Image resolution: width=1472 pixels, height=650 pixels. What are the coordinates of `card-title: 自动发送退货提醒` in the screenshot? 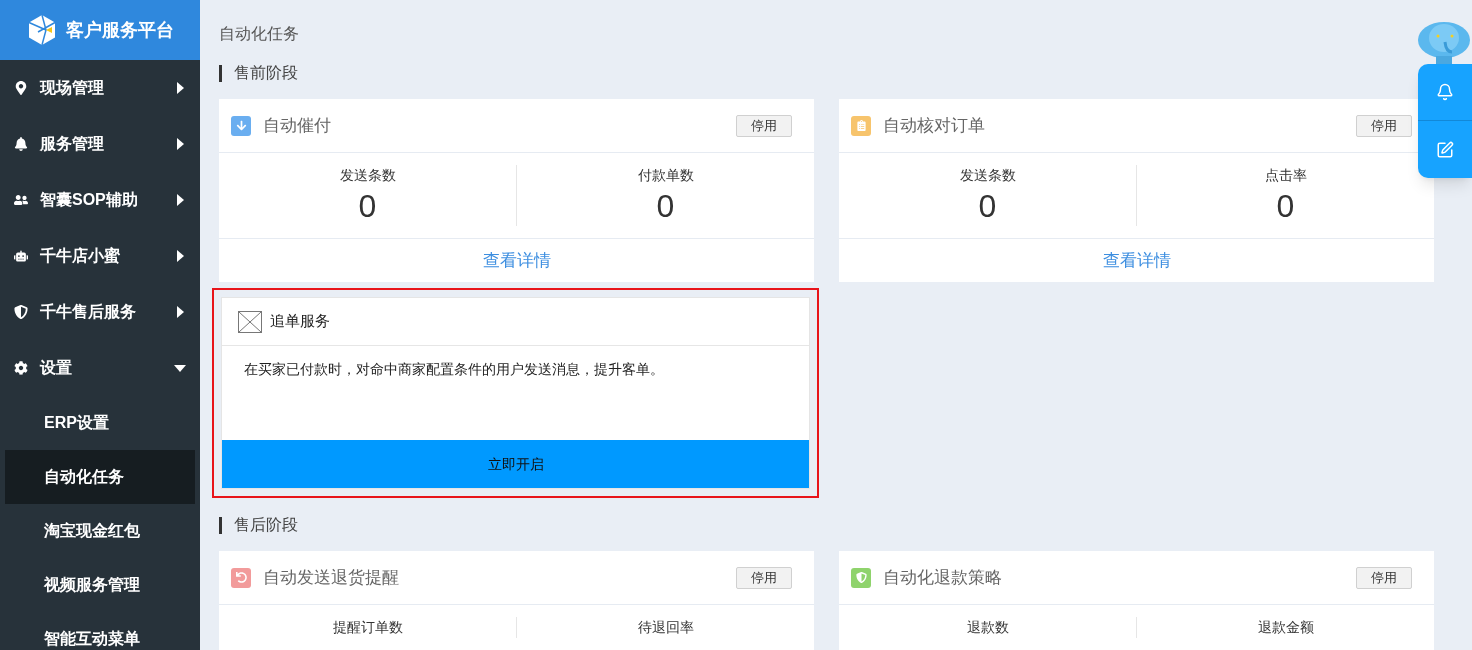 It's located at (331, 577).